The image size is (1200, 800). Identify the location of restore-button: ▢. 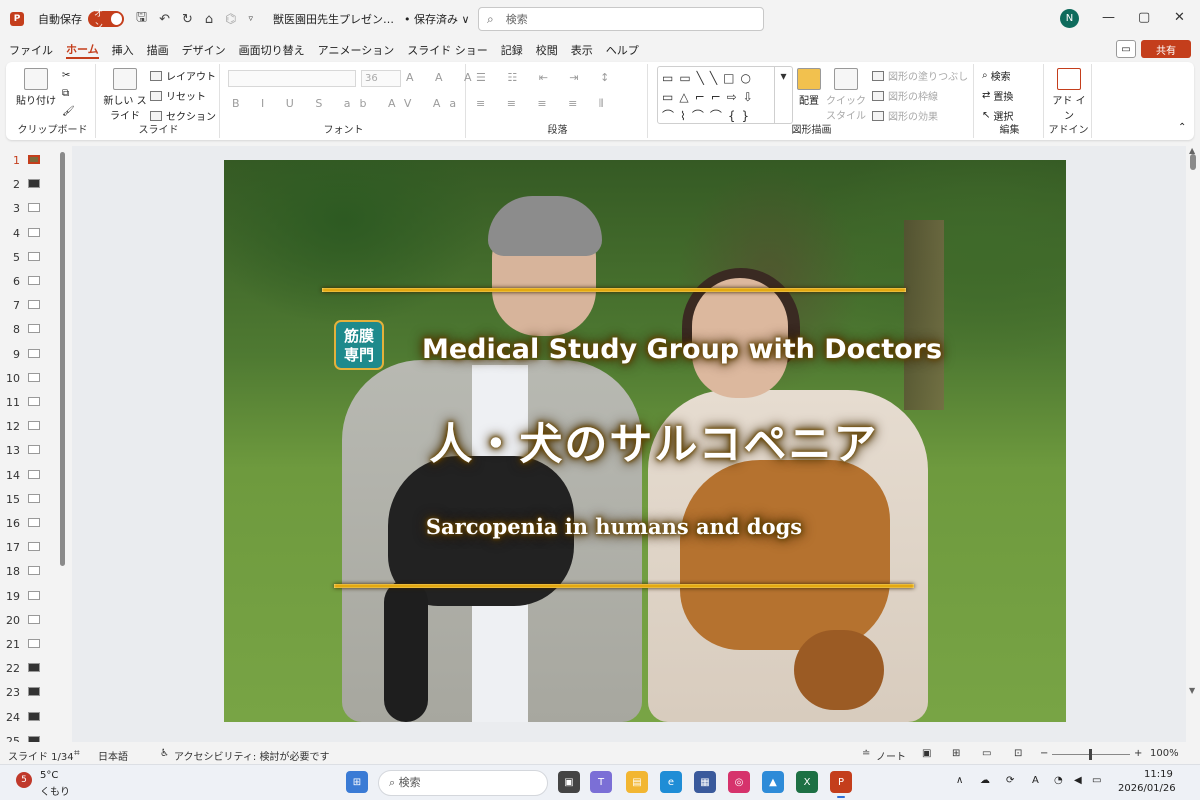
(1144, 17).